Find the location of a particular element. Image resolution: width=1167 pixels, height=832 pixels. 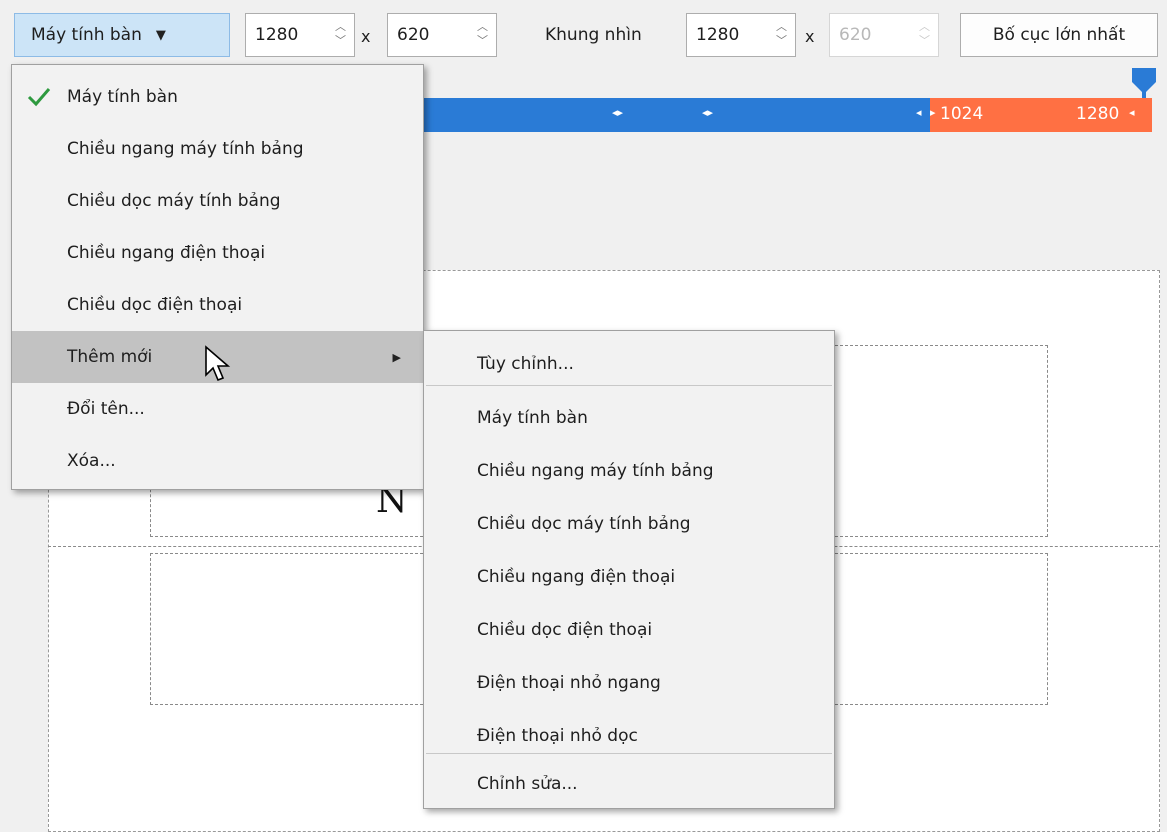

width-spinner: ︿ ﹀ is located at coordinates (340, 34).